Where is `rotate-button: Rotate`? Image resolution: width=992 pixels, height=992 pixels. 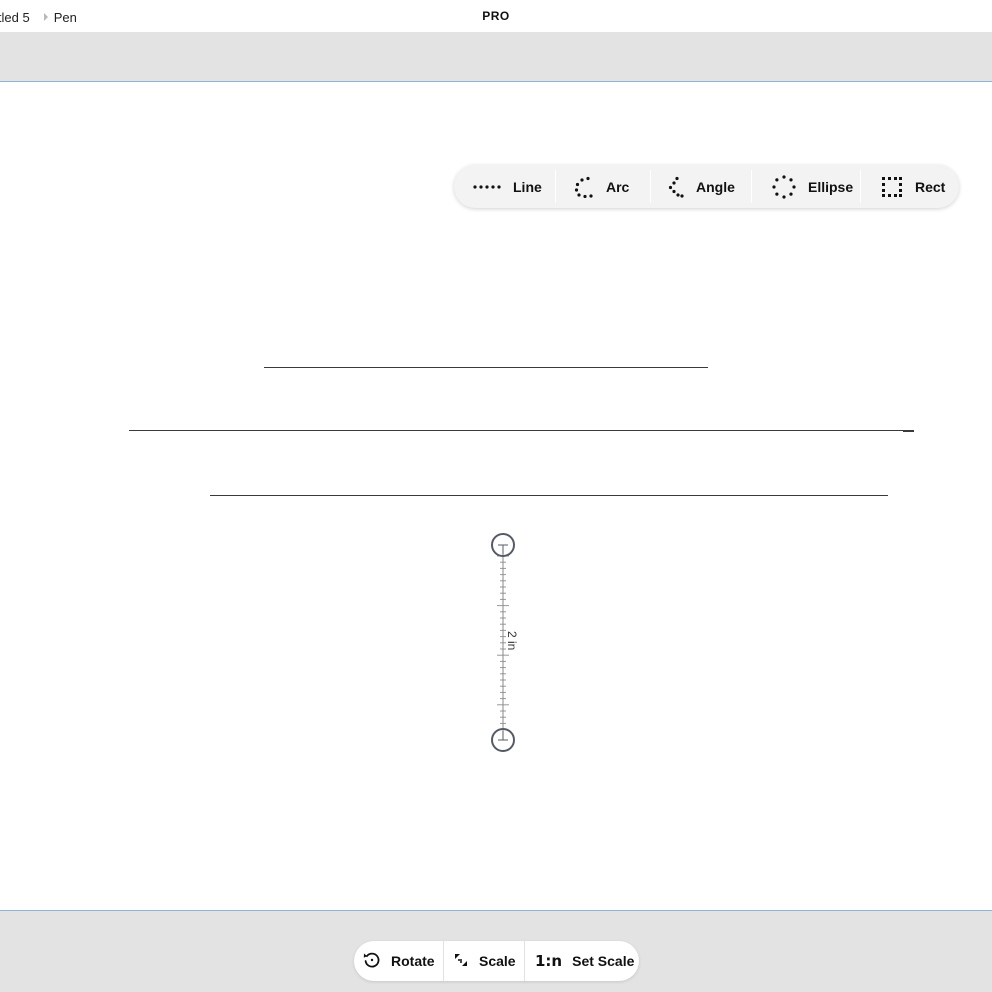 rotate-button: Rotate is located at coordinates (399, 961).